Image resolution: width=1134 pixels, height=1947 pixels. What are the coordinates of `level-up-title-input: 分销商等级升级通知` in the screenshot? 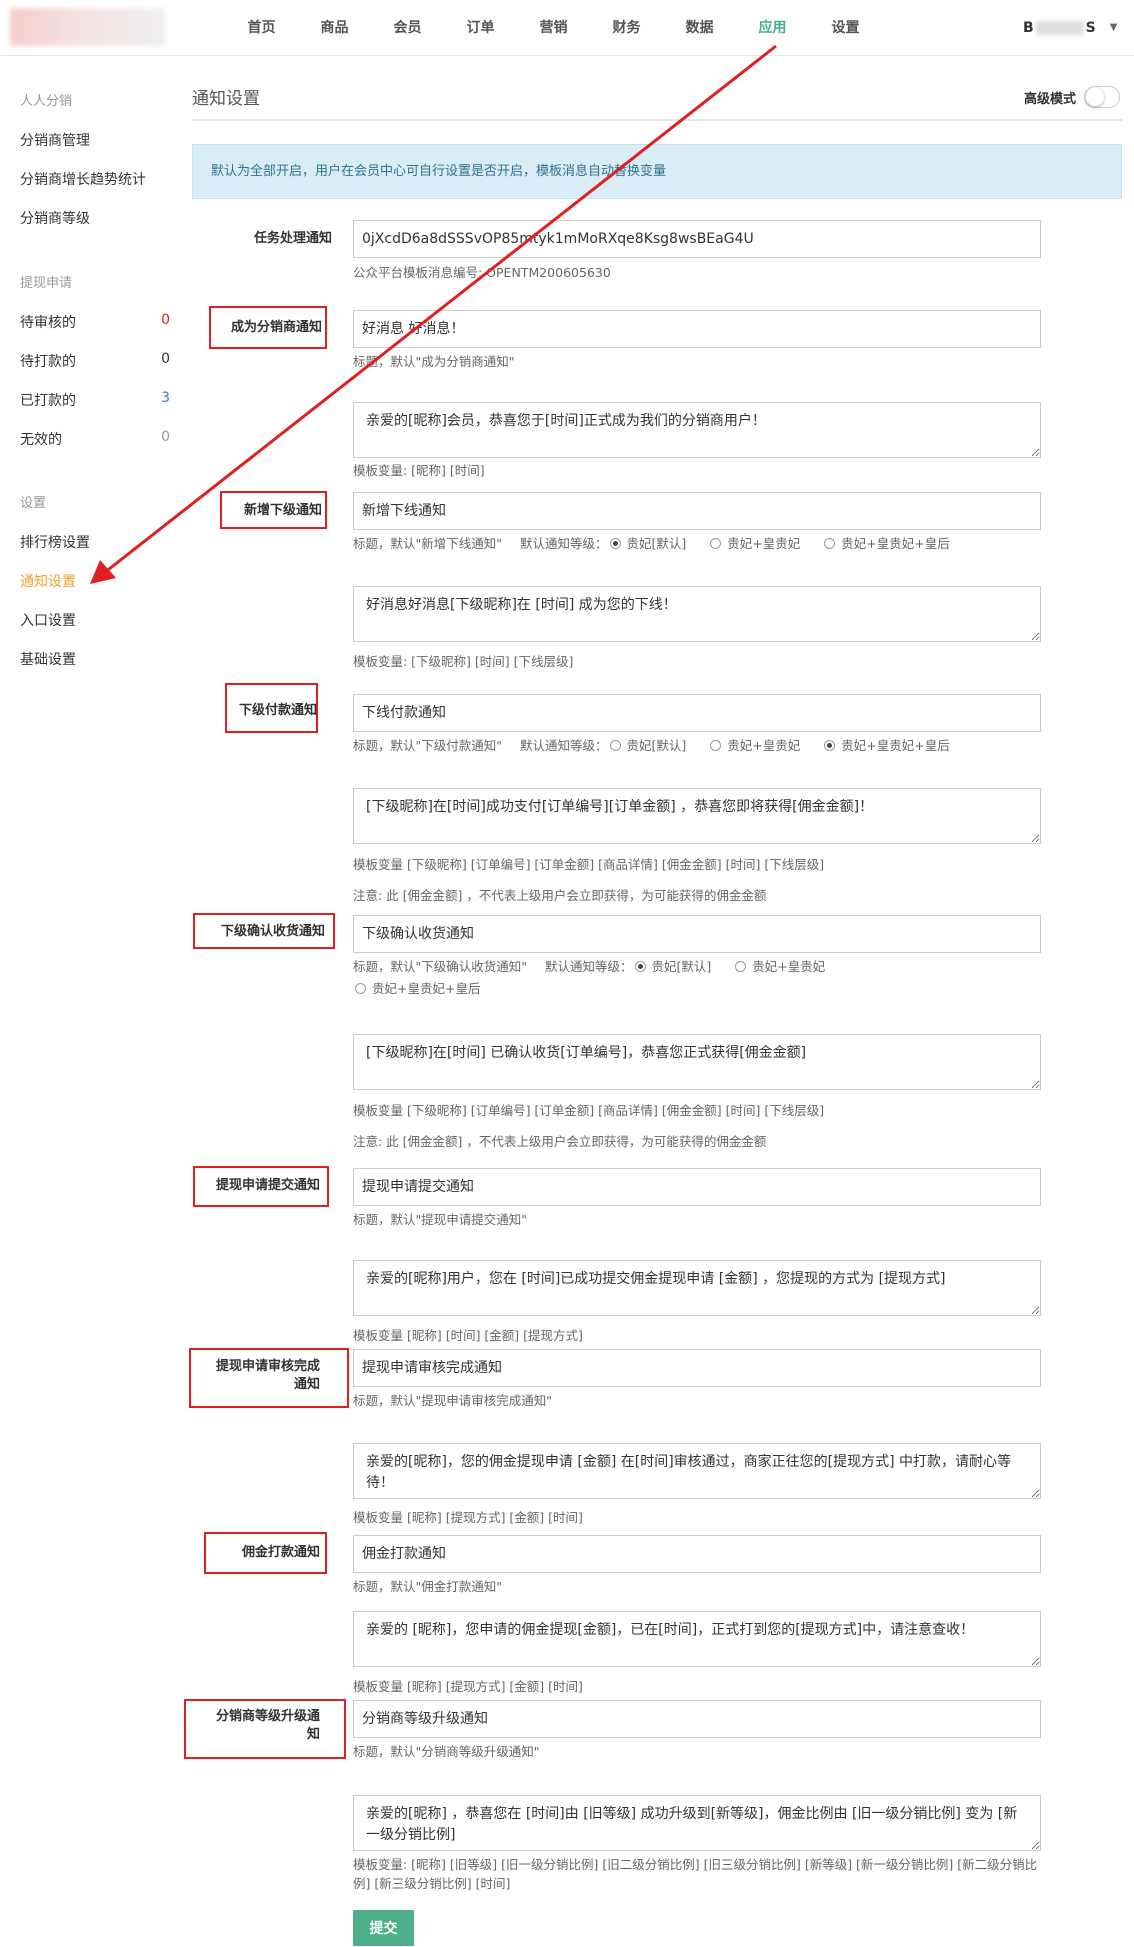 It's located at (697, 1719).